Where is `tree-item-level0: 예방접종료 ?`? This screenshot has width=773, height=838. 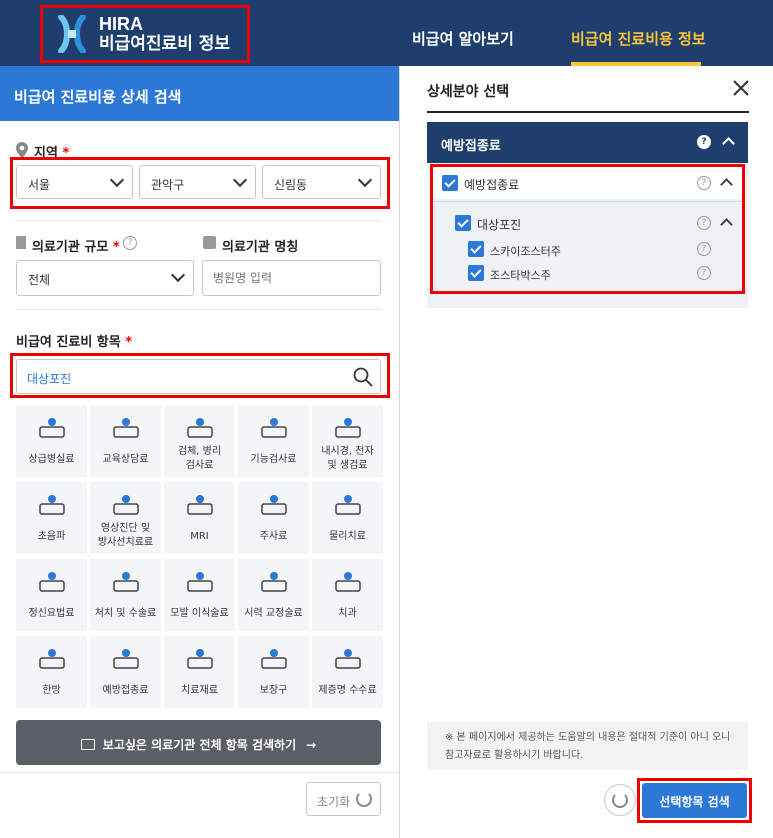 tree-item-level0: 예방접종료 ? is located at coordinates (587, 183).